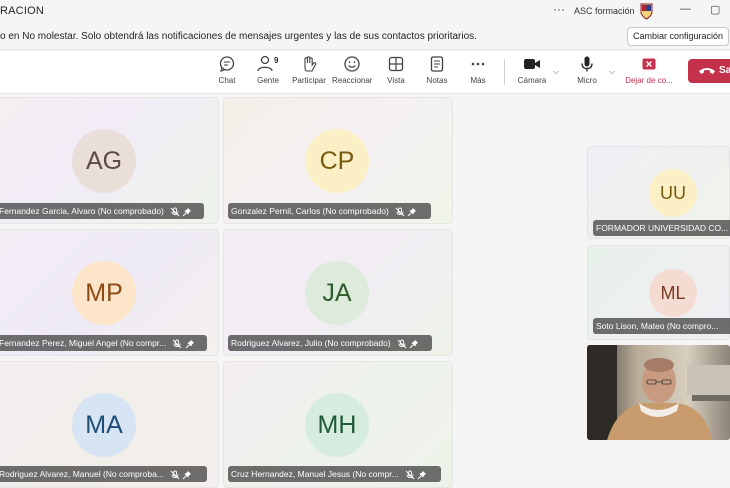  What do you see at coordinates (673, 293) in the screenshot?
I see `participant-avatar: ML` at bounding box center [673, 293].